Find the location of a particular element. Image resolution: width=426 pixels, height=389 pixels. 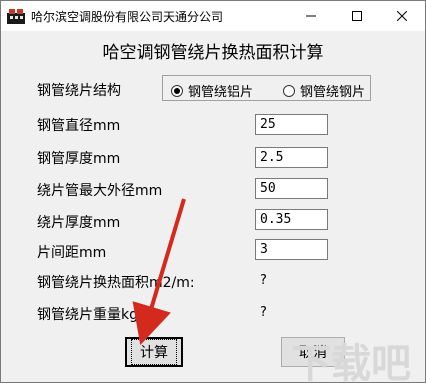

weight-label: 钢管绕片重量kg/m: is located at coordinates (99, 315).